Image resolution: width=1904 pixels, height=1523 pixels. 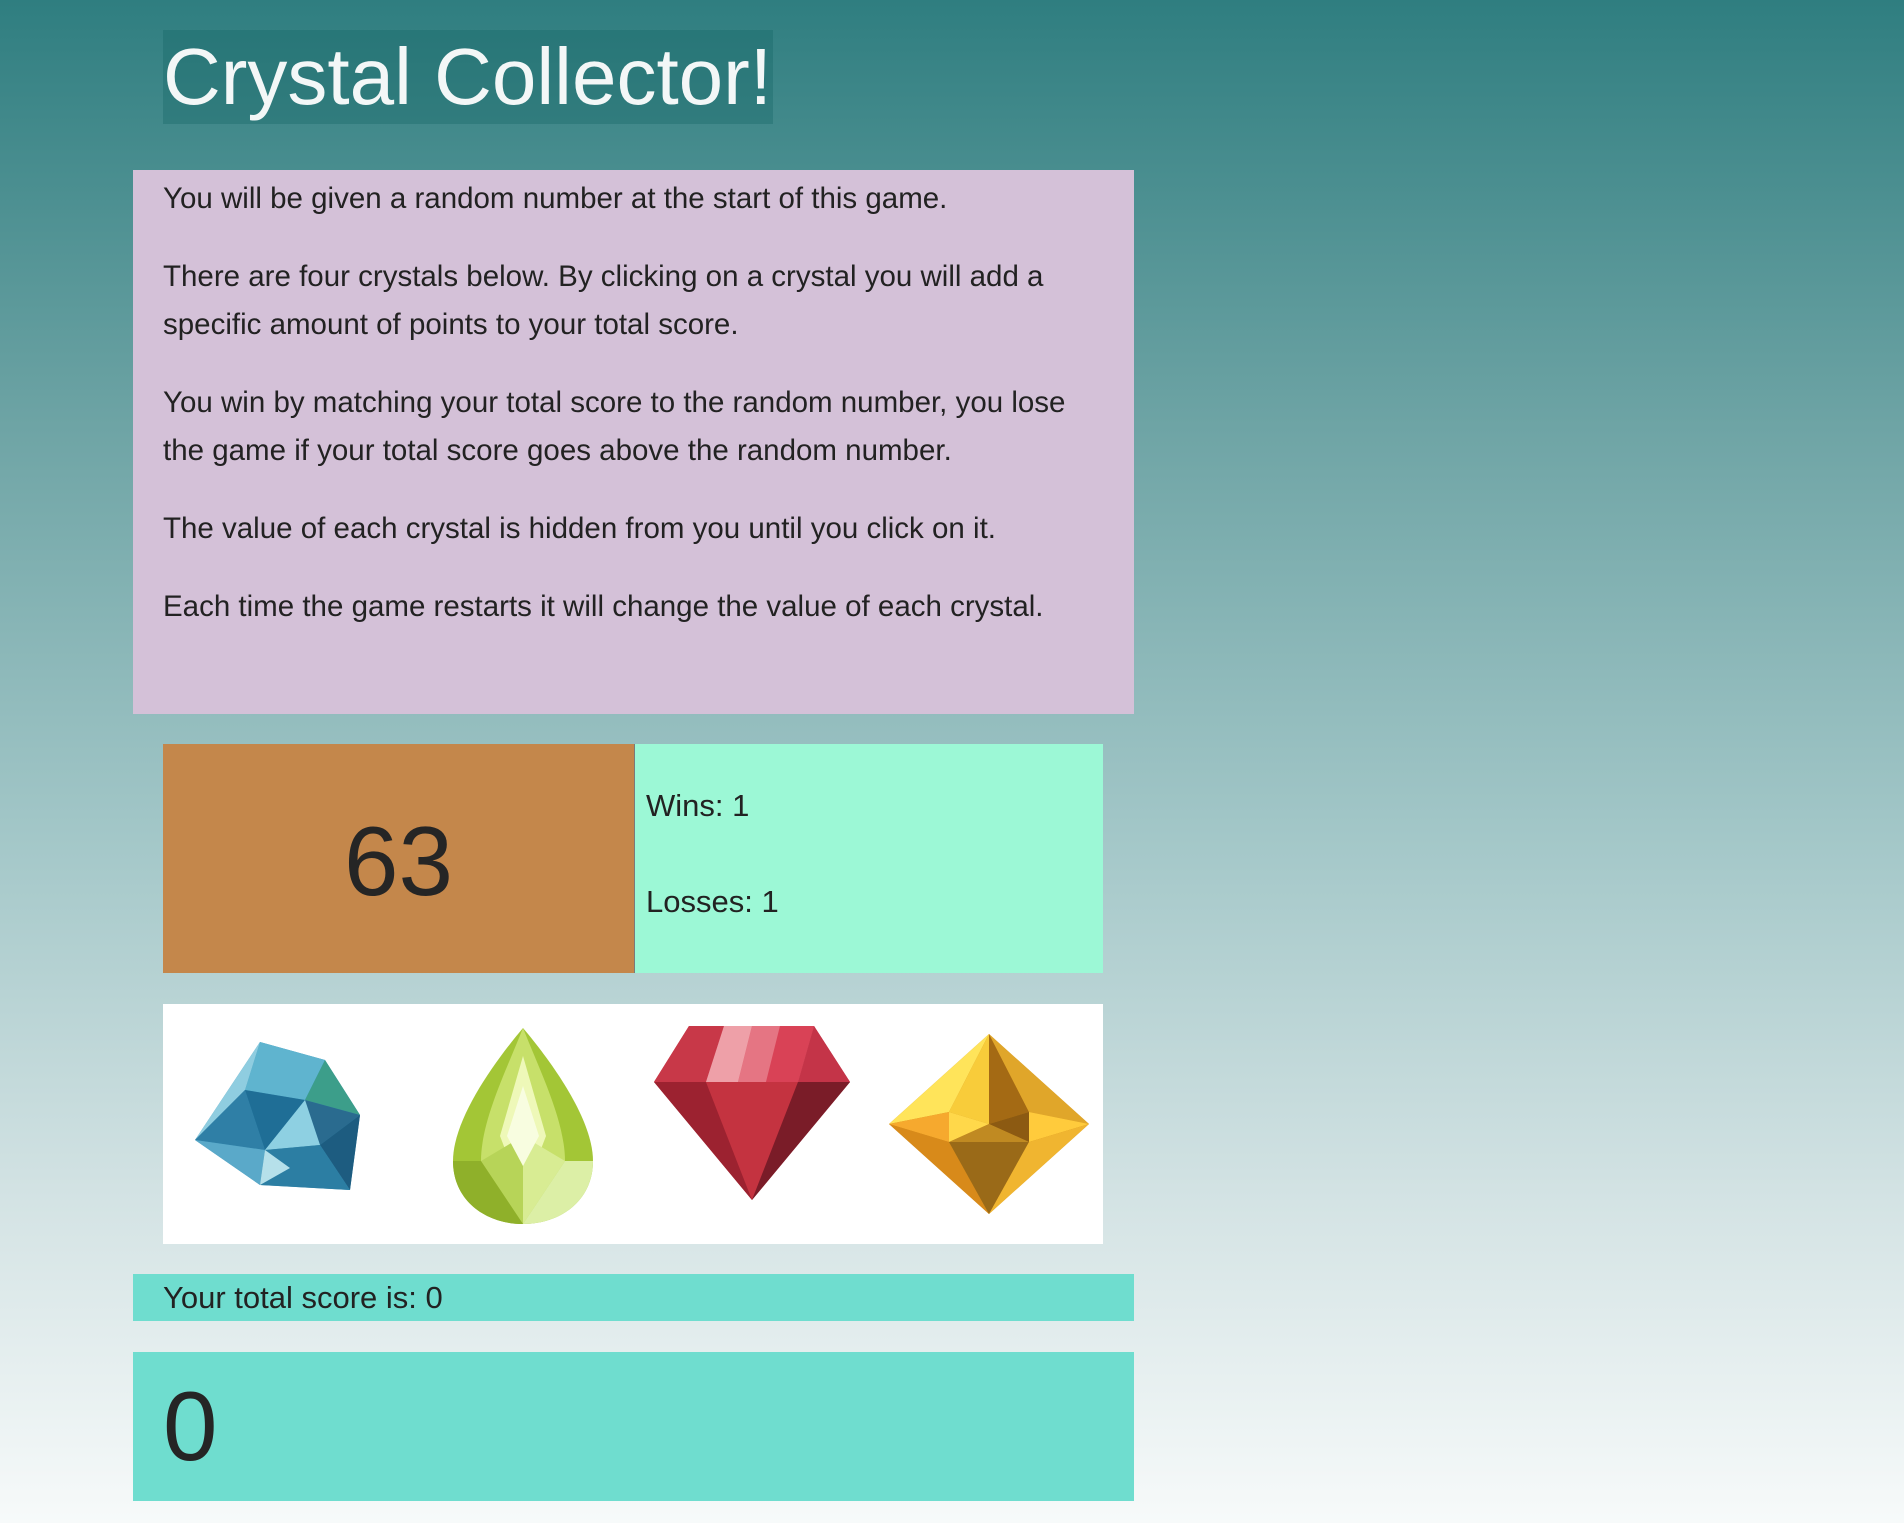 What do you see at coordinates (868, 858) in the screenshot?
I see `stats-panel: Wins: 1 Losses: 1` at bounding box center [868, 858].